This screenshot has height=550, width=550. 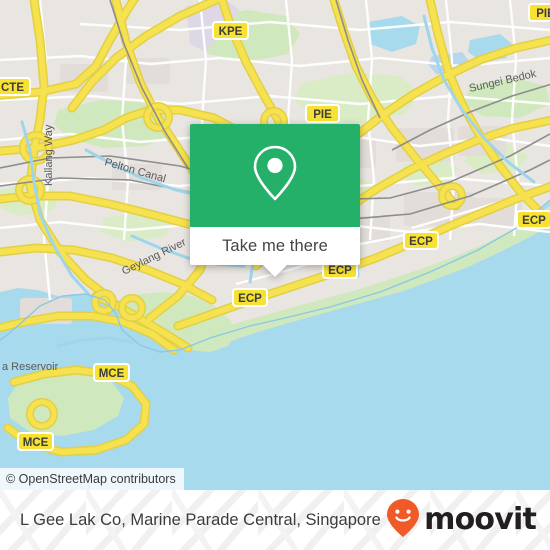 What do you see at coordinates (12, 88) in the screenshot?
I see `svg-text: CTE` at bounding box center [12, 88].